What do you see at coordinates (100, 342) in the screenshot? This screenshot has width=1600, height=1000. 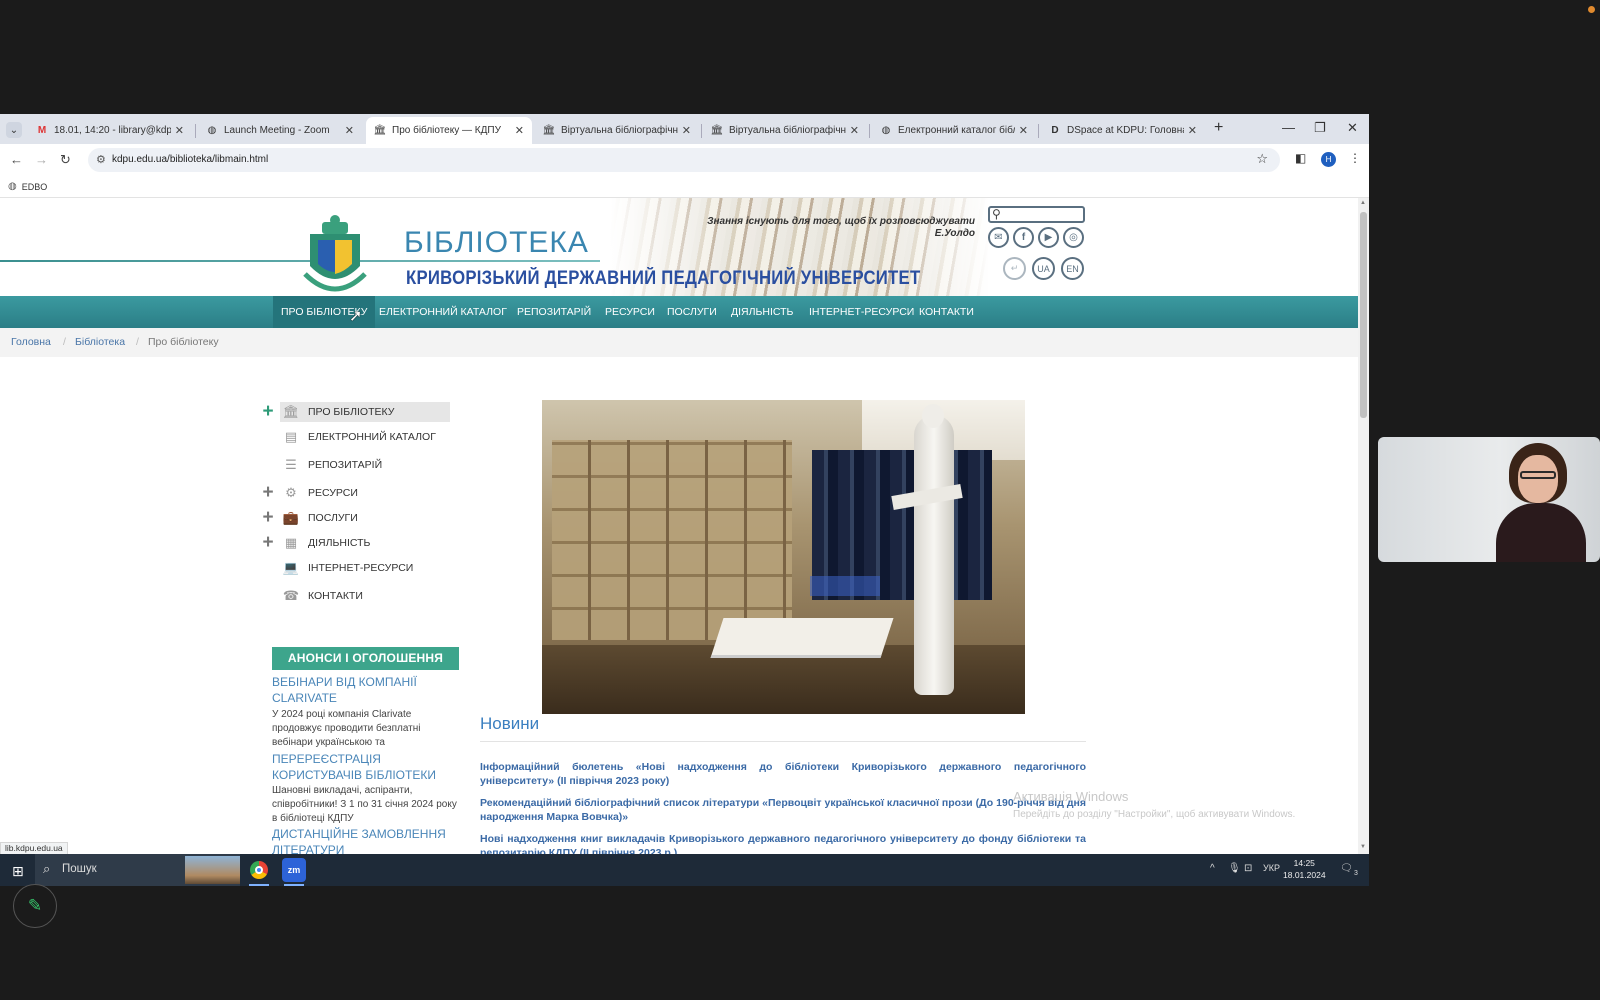 I see `breadcrumb-library: Бібліотека` at bounding box center [100, 342].